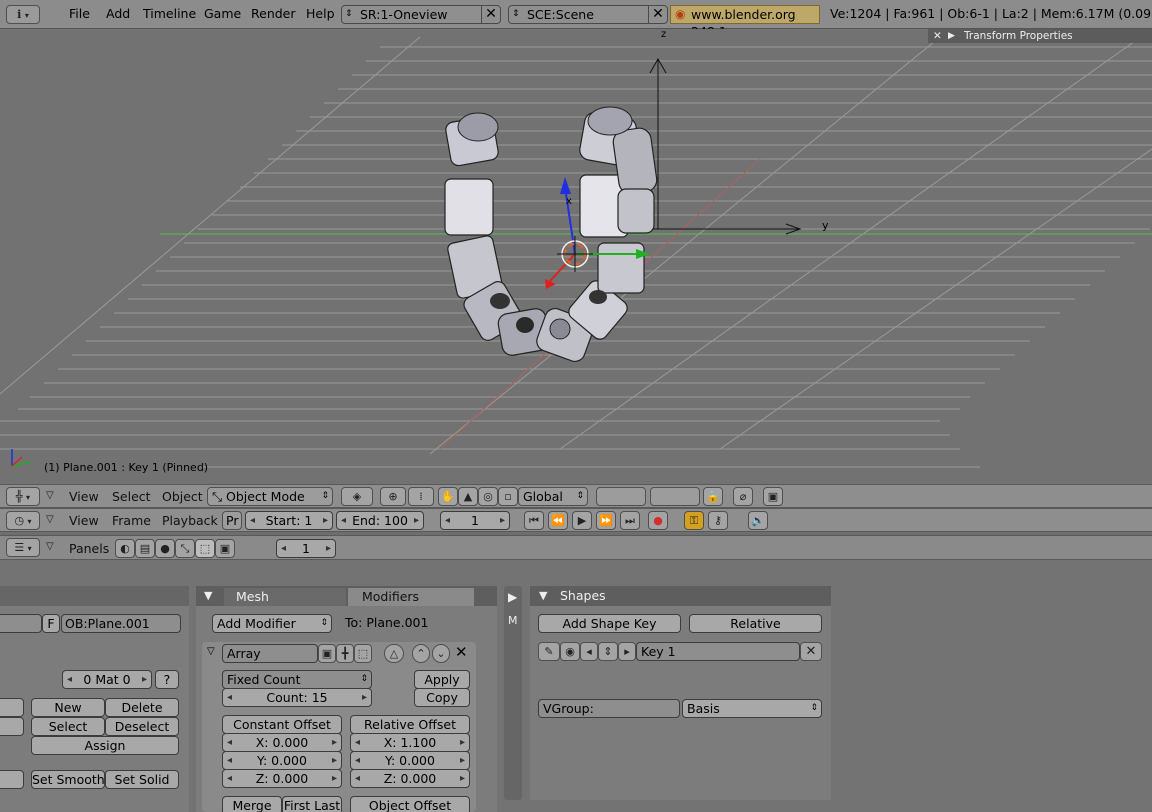  I want to click on play-icon: ▶, so click(582, 520).